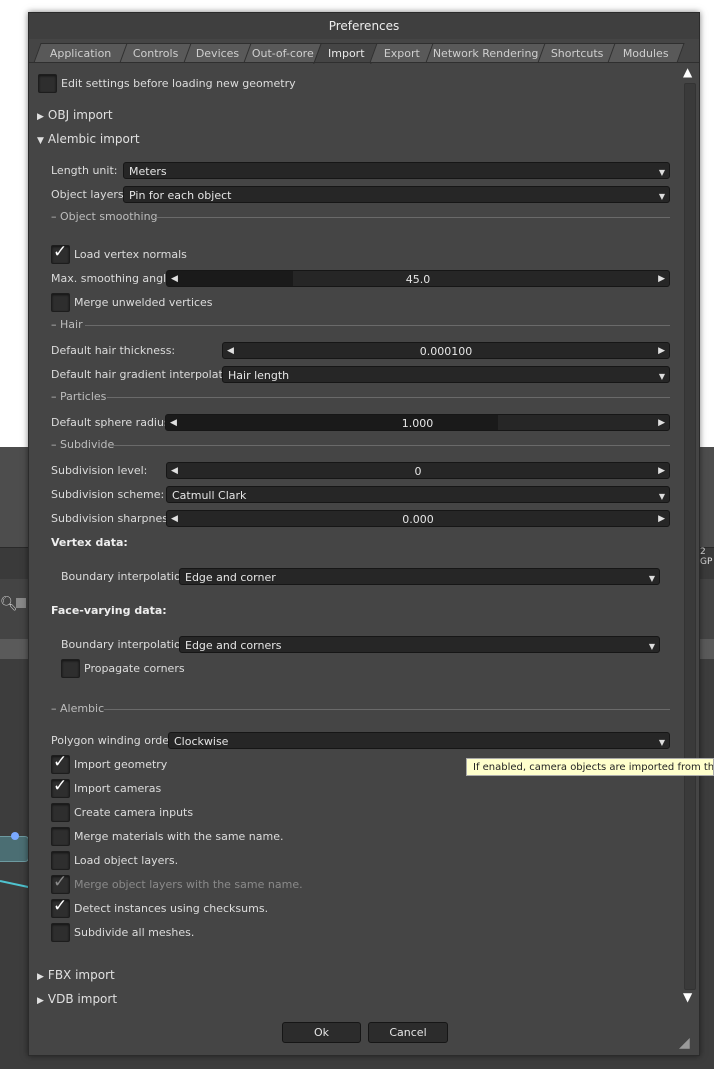 Image resolution: width=714 pixels, height=1069 pixels. I want to click on length-unit-combo: Meters ▼, so click(396, 170).